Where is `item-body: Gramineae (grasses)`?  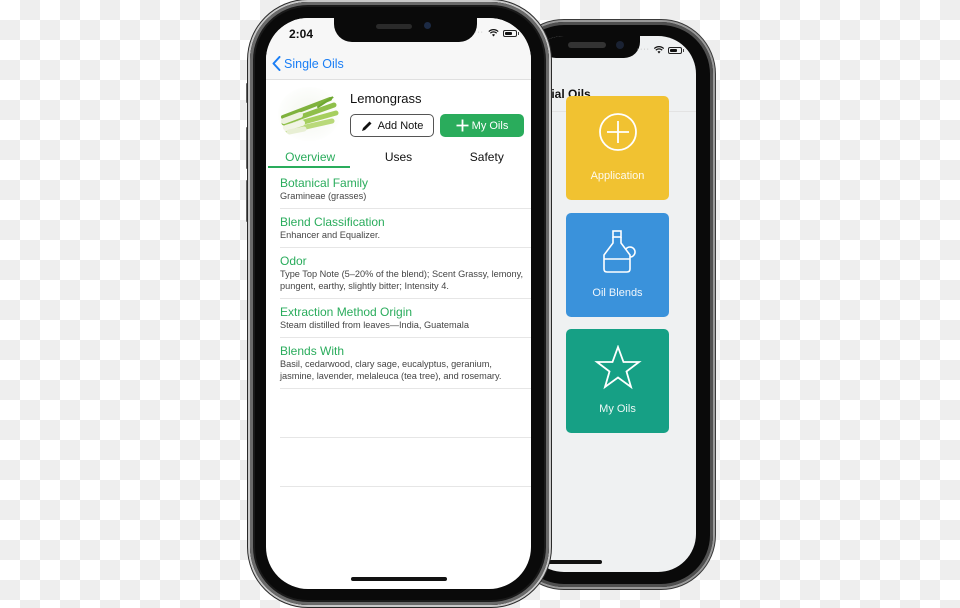 item-body: Gramineae (grasses) is located at coordinates (323, 196).